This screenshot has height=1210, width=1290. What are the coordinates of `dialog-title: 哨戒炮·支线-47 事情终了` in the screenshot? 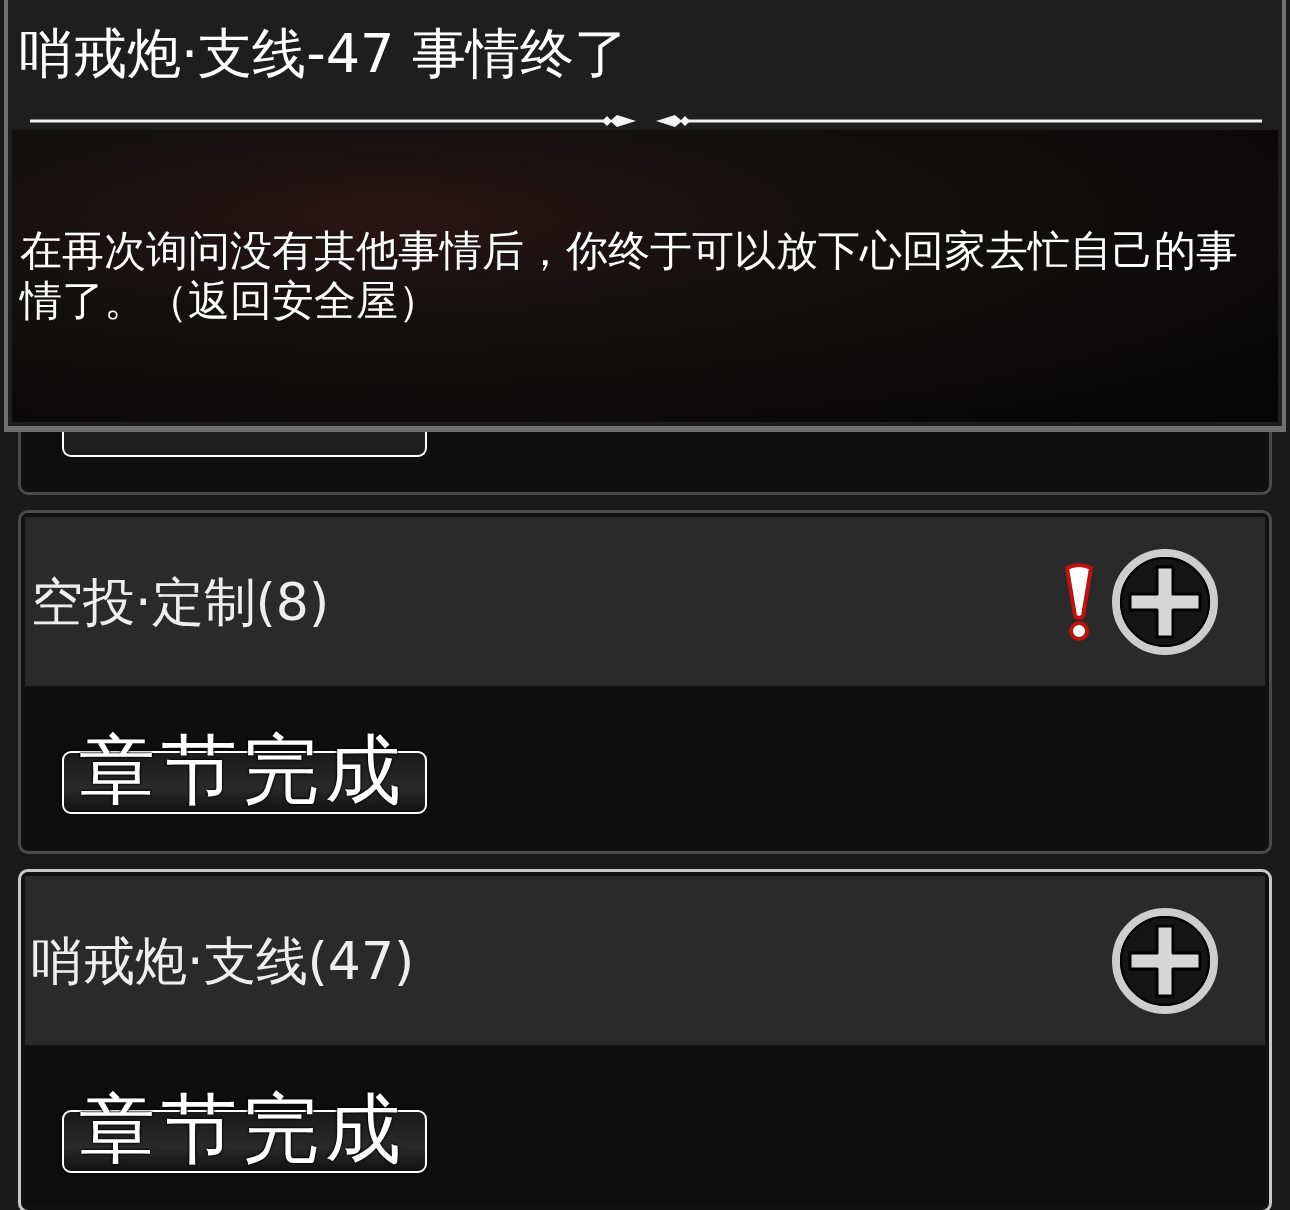 It's located at (323, 51).